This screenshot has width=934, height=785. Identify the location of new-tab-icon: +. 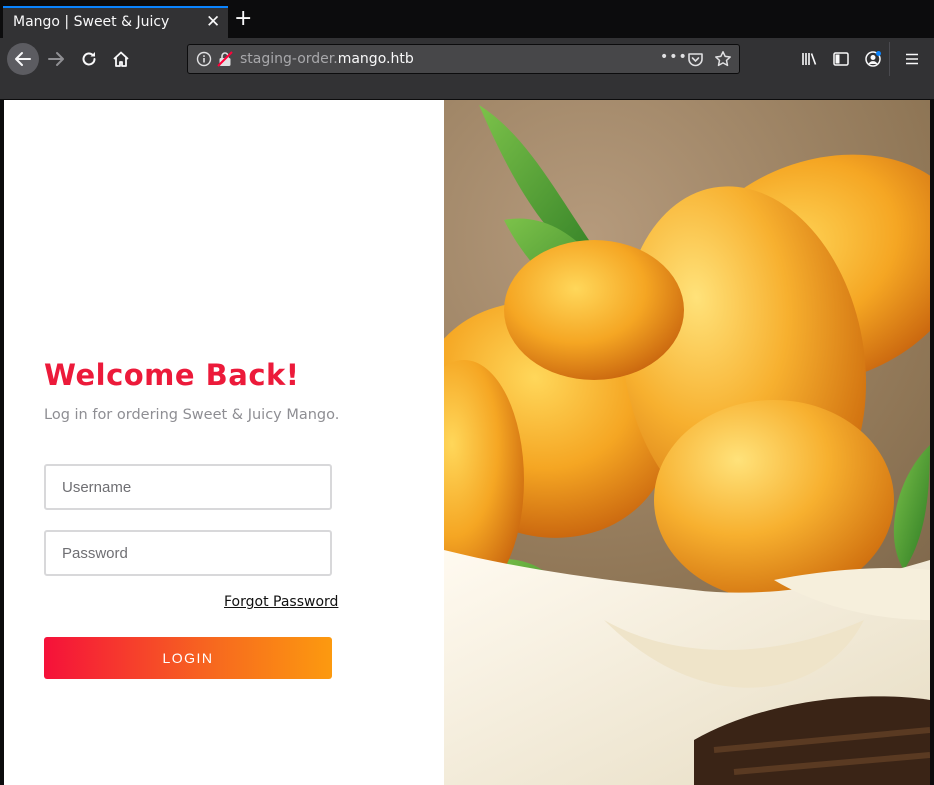
(243, 19).